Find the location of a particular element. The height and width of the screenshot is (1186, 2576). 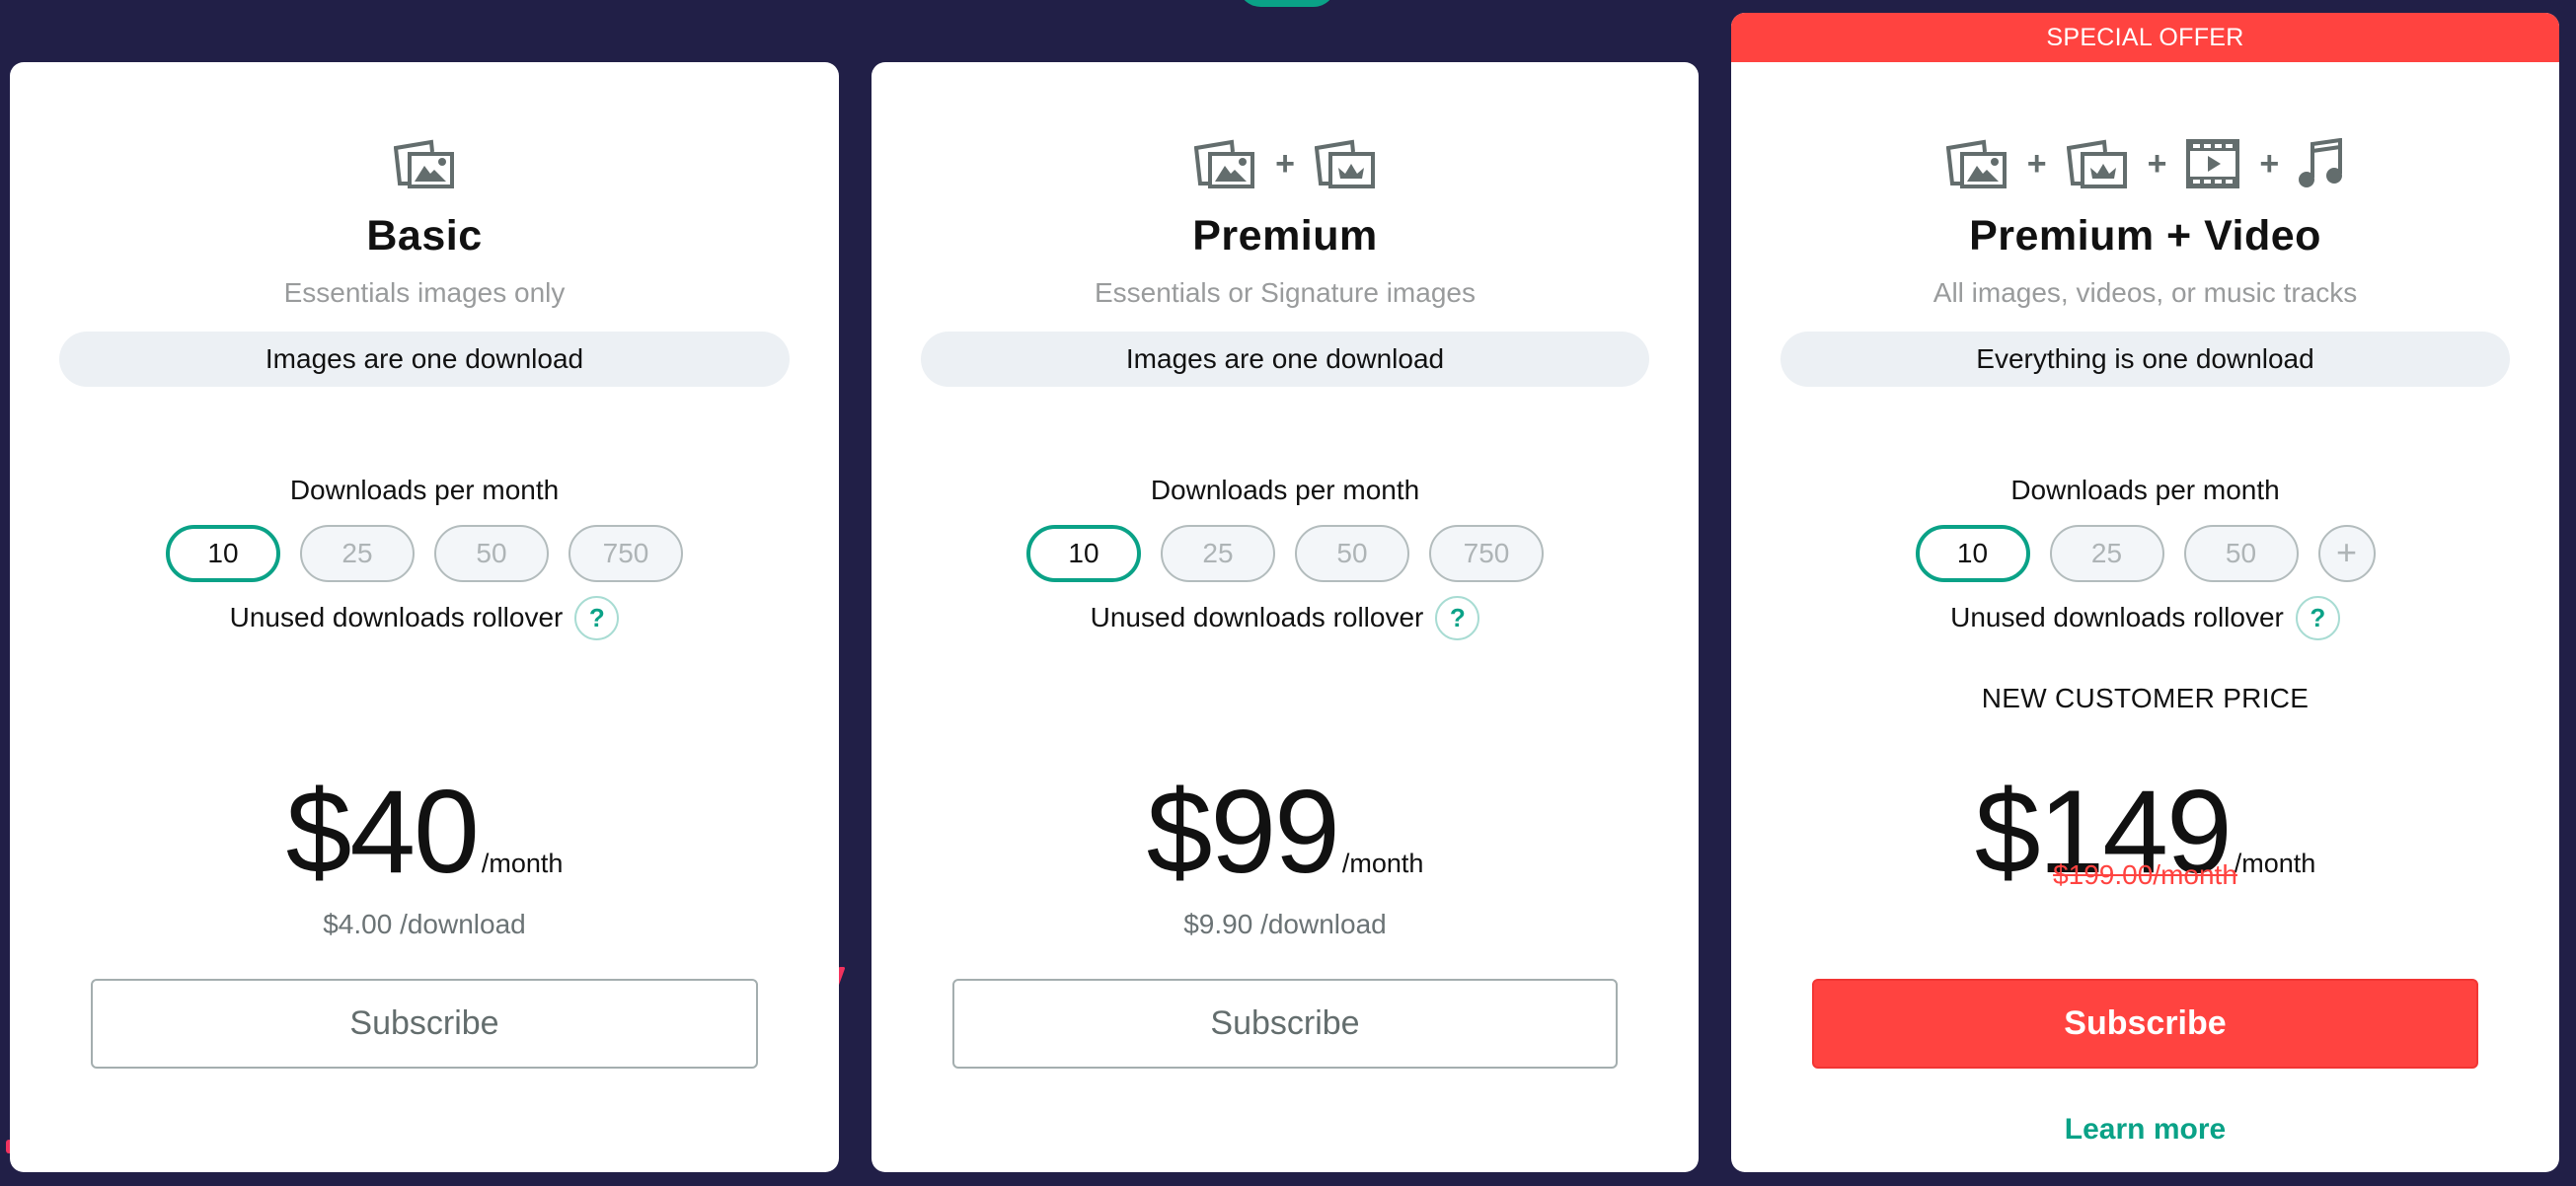

plan-subtitle: All images, videos, or music tracks is located at coordinates (2145, 292).